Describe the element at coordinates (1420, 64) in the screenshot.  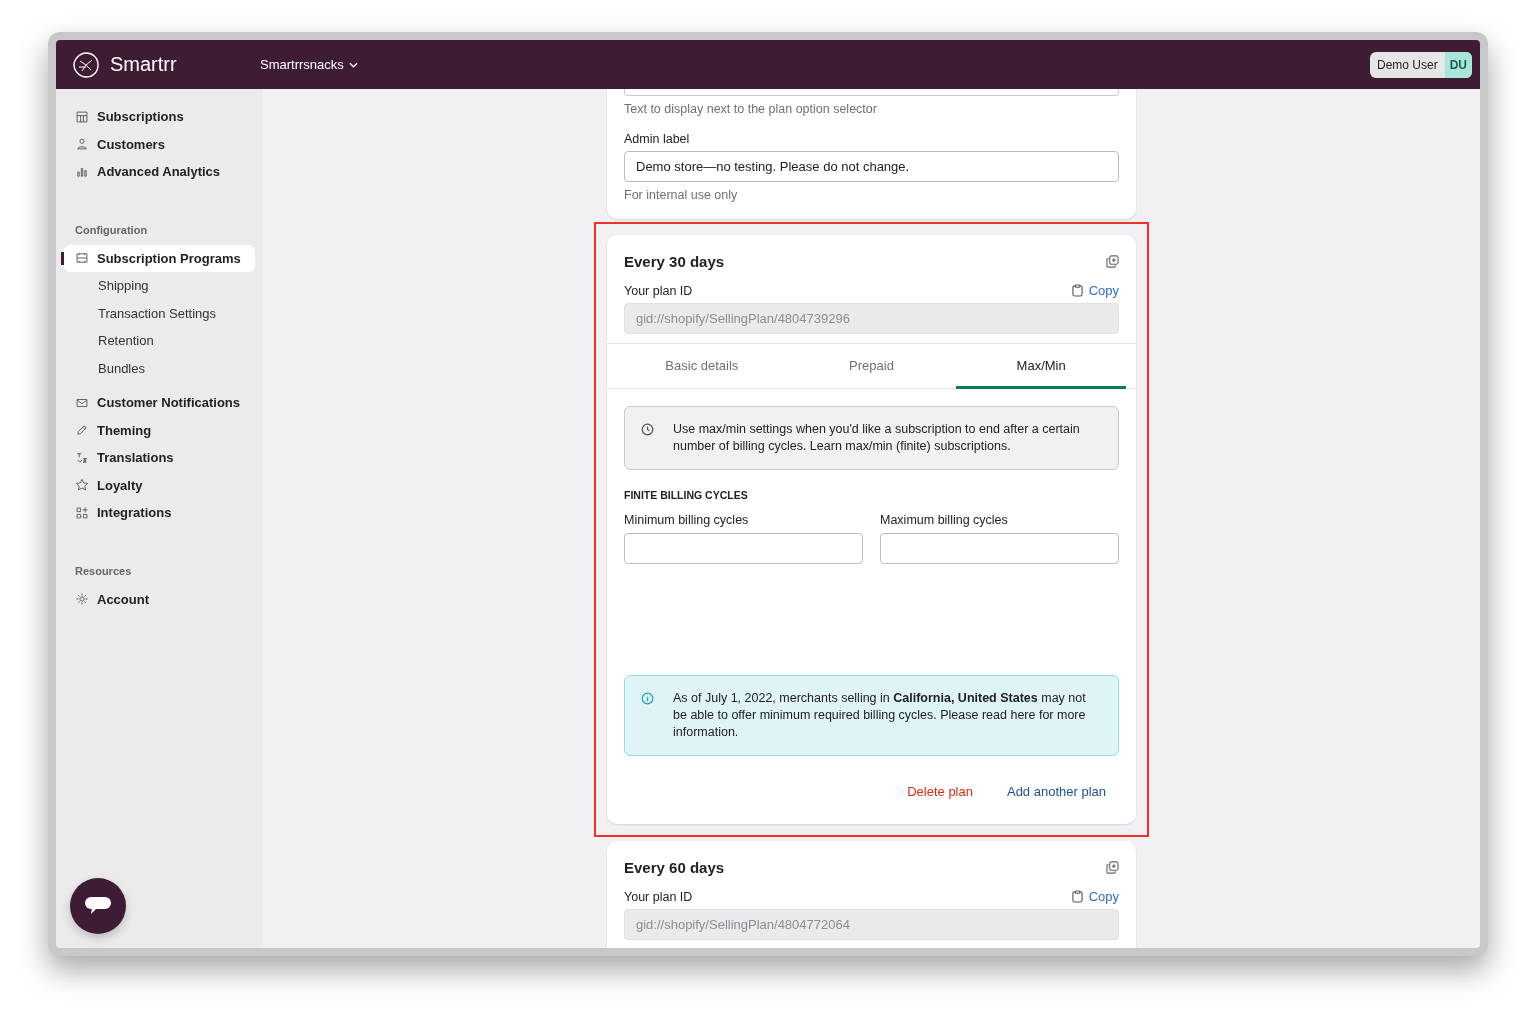
I see `user-menu-button: Demo User DU` at that location.